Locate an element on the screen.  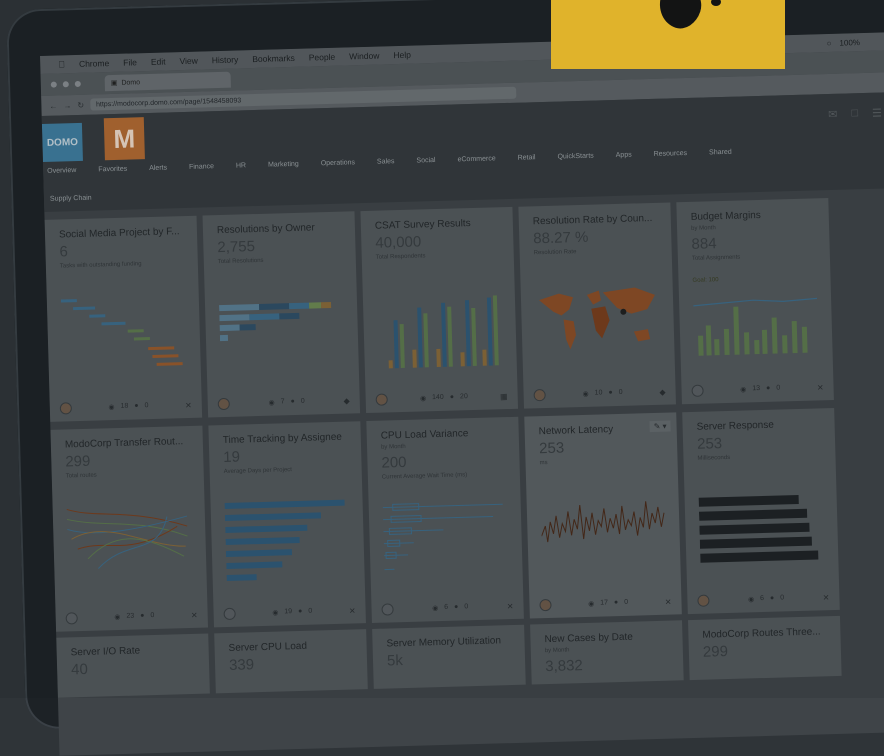
card-title: Server Response is located at coordinates (761, 425).